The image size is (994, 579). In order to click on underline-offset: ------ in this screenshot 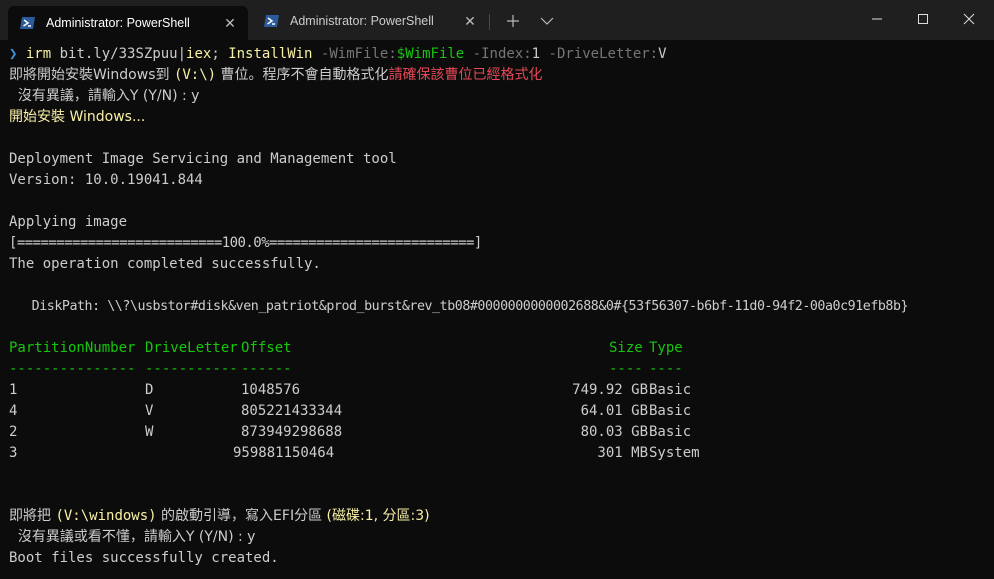, I will do `click(266, 369)`.